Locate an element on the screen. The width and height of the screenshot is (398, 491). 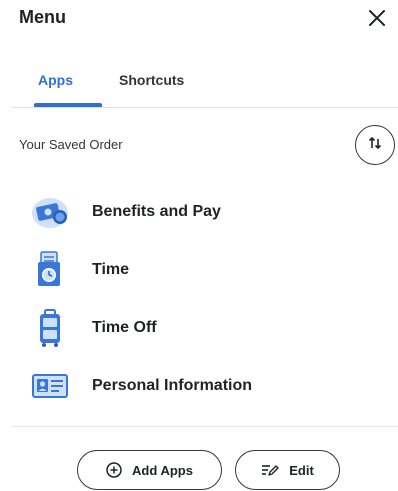
close-icon is located at coordinates (377, 20).